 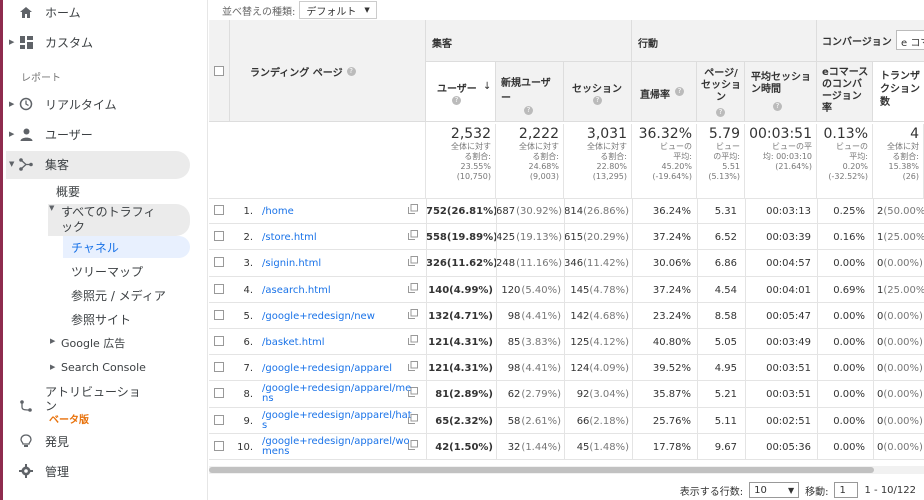 I want to click on nav-realtime: ▶ リアルタイム, so click(x=103, y=104).